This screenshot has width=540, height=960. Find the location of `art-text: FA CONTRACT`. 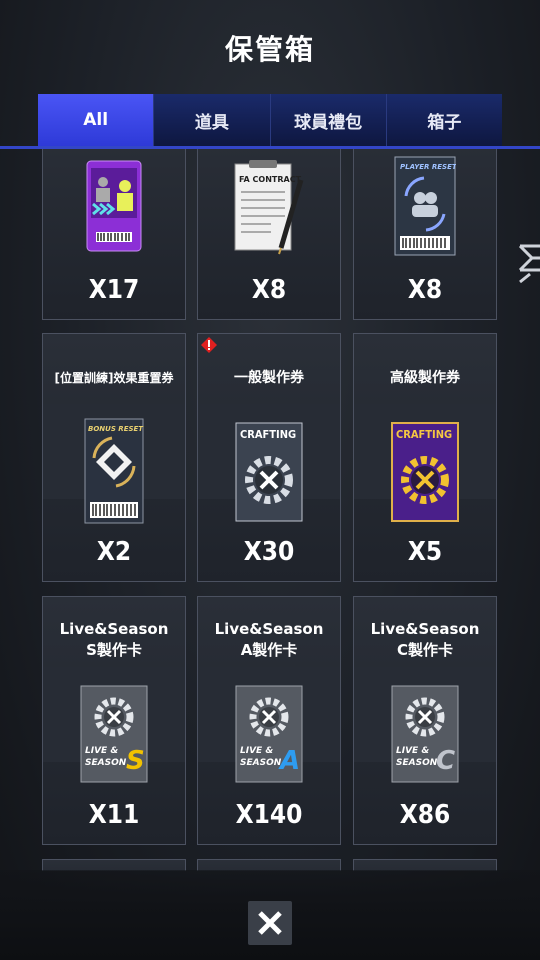

art-text: FA CONTRACT is located at coordinates (270, 179).